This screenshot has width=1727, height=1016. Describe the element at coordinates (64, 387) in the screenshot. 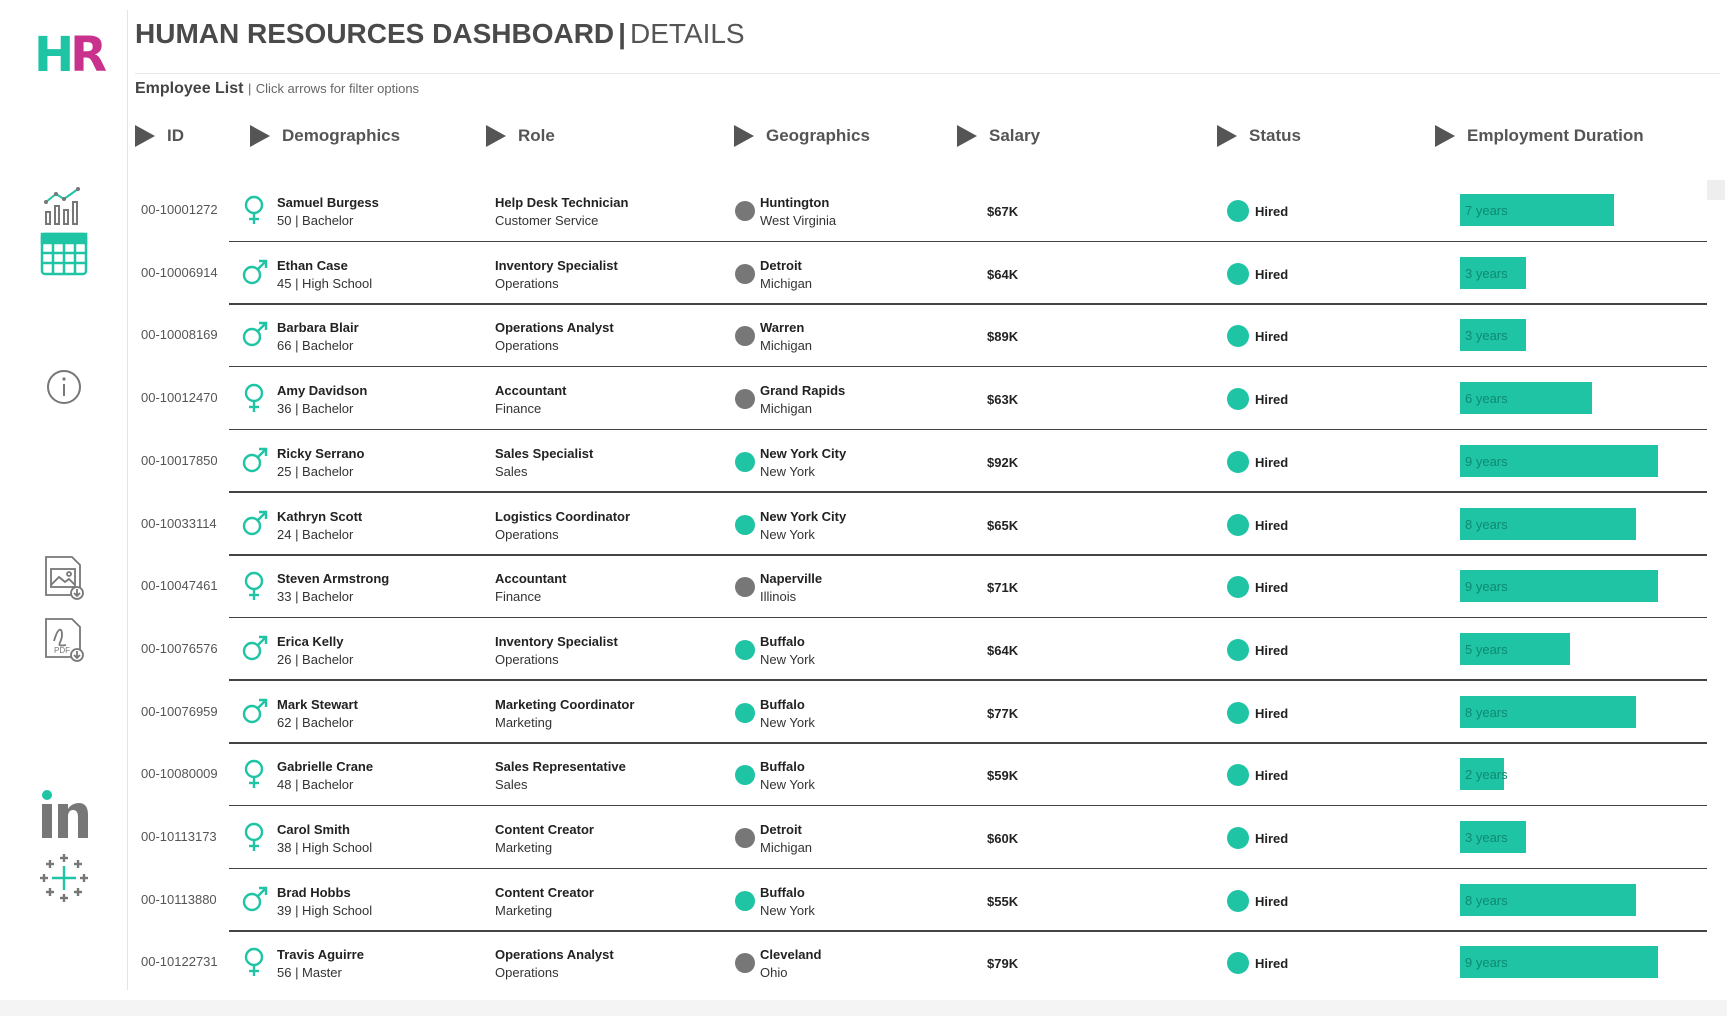

I see `info-icon` at that location.